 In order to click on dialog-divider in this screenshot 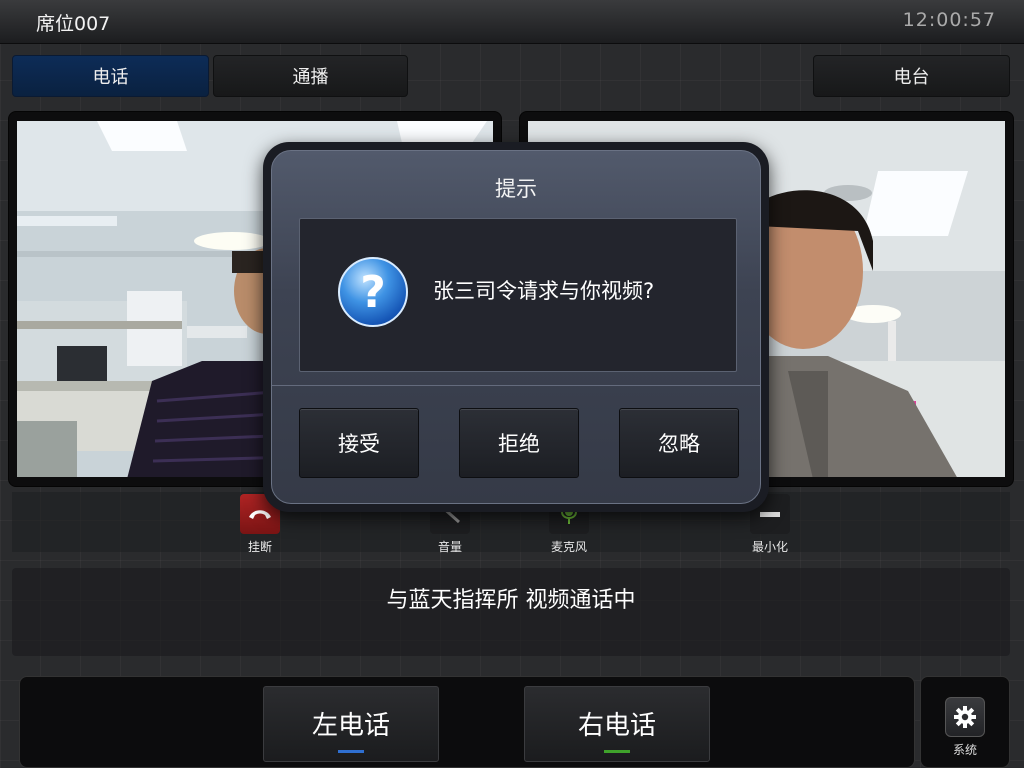, I will do `click(516, 385)`.